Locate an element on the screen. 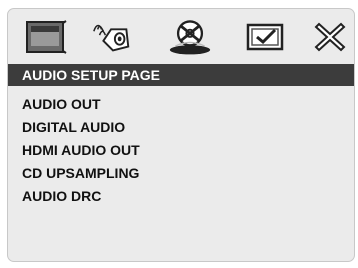  menu-item-audio-out: AUDIO OUT is located at coordinates (81, 104).